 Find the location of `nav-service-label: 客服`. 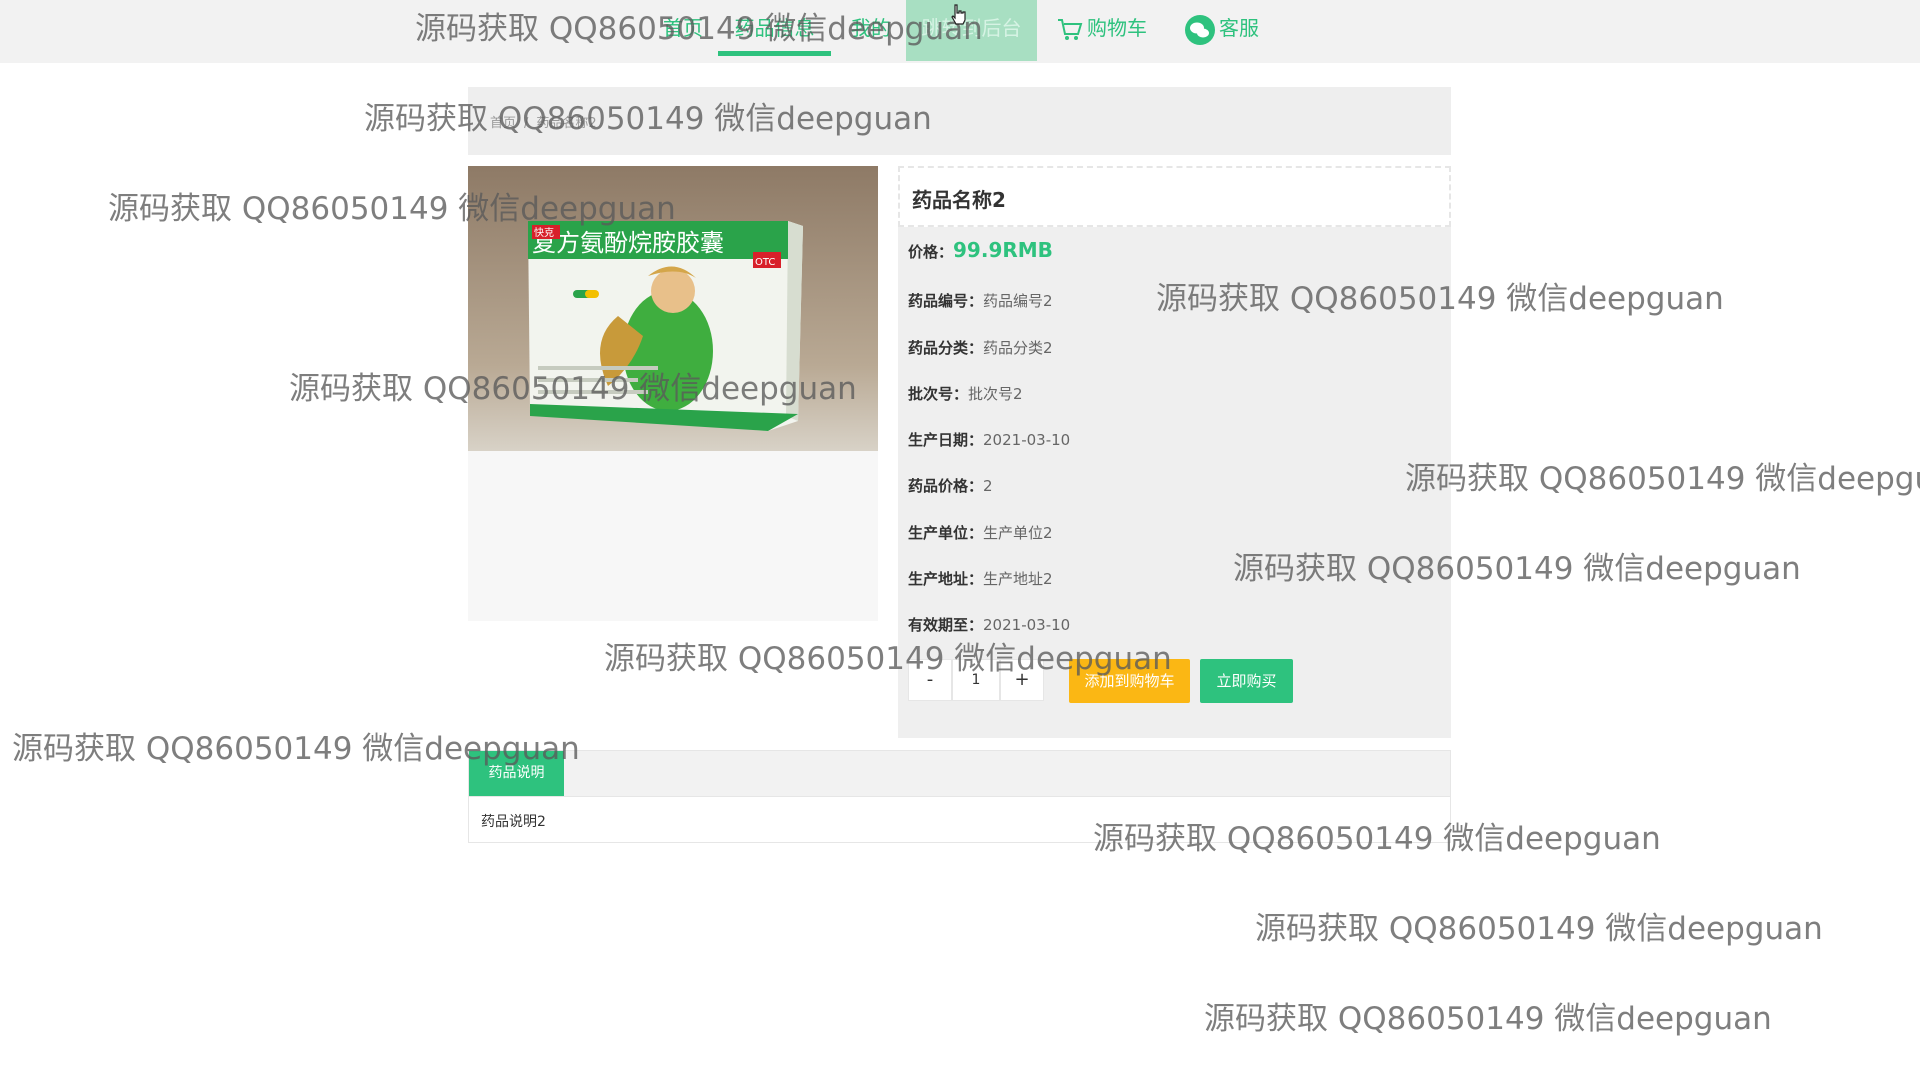

nav-service-label: 客服 is located at coordinates (1239, 28).